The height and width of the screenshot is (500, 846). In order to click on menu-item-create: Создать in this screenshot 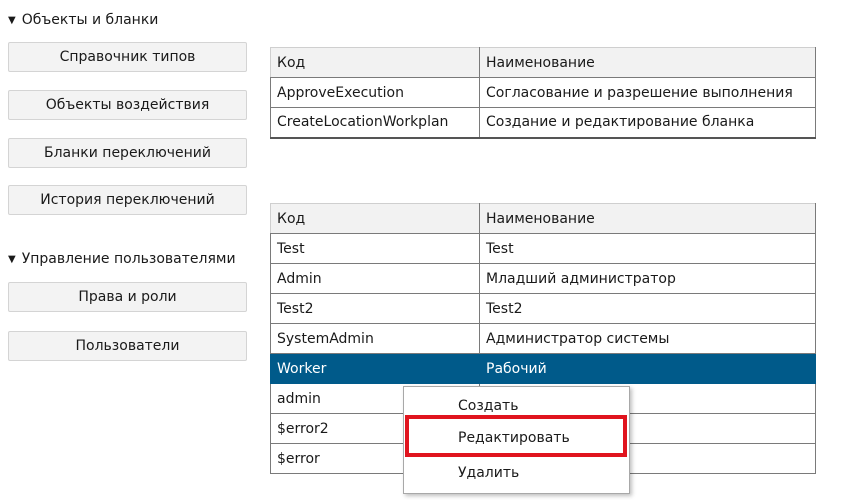, I will do `click(516, 407)`.